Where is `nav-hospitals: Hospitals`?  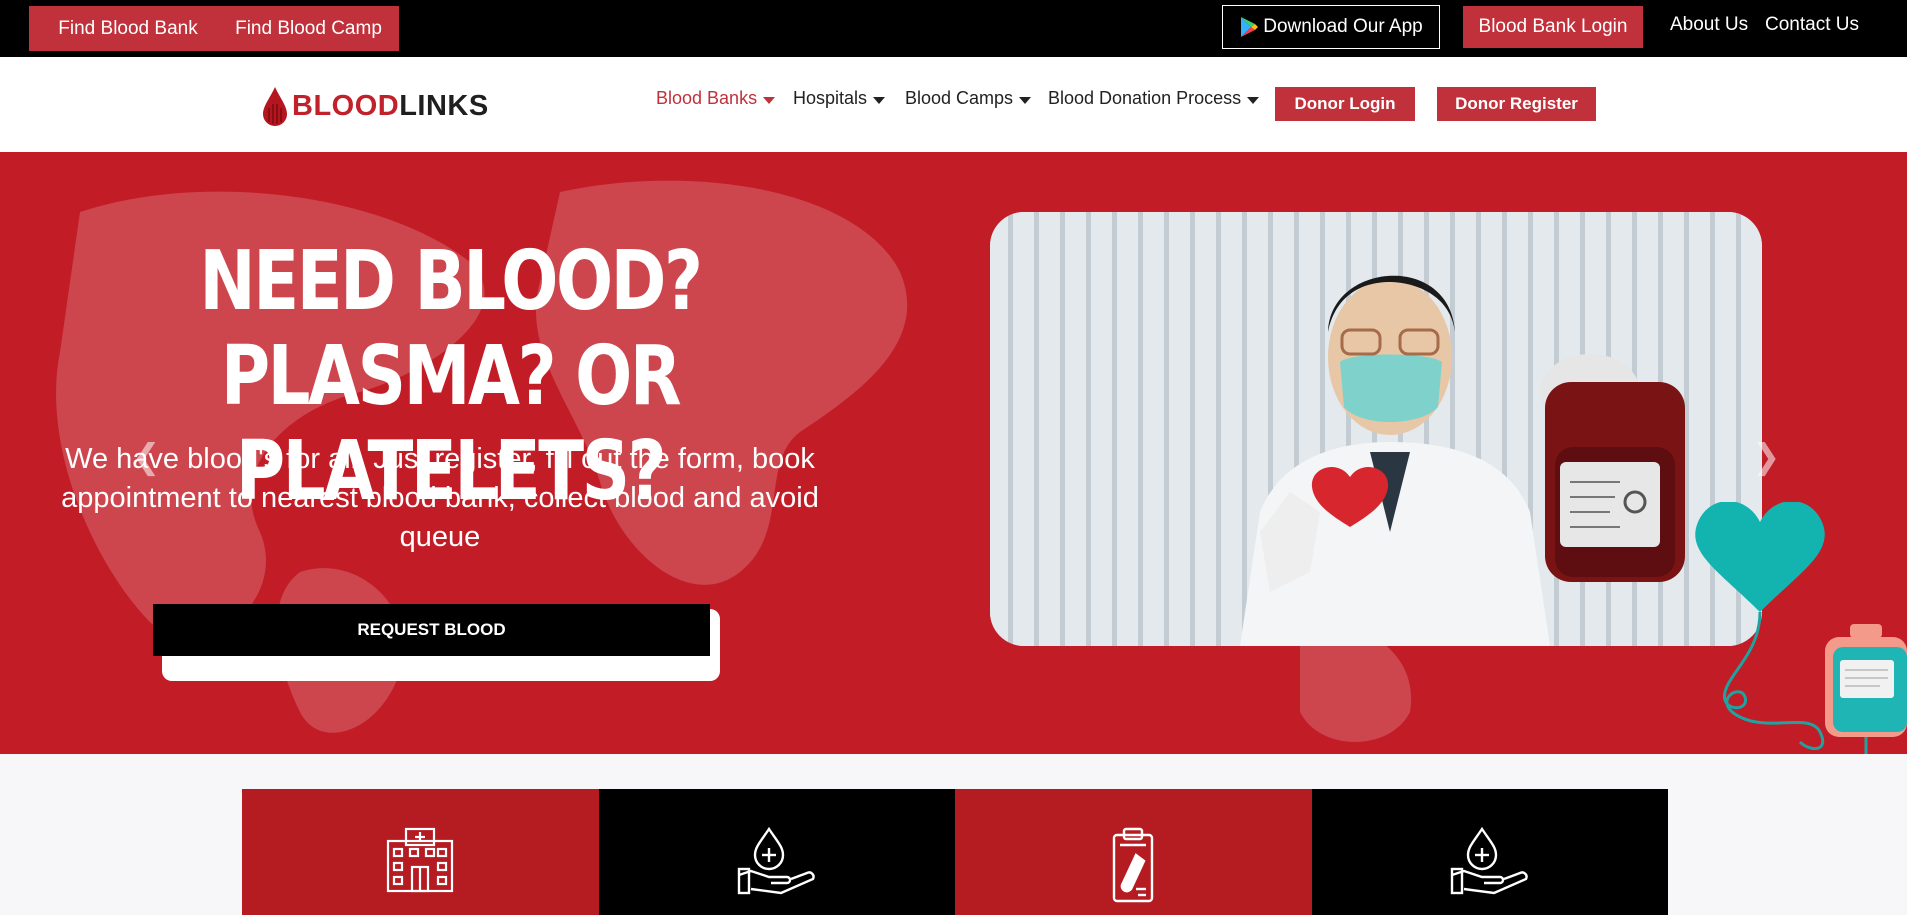 nav-hospitals: Hospitals is located at coordinates (839, 98).